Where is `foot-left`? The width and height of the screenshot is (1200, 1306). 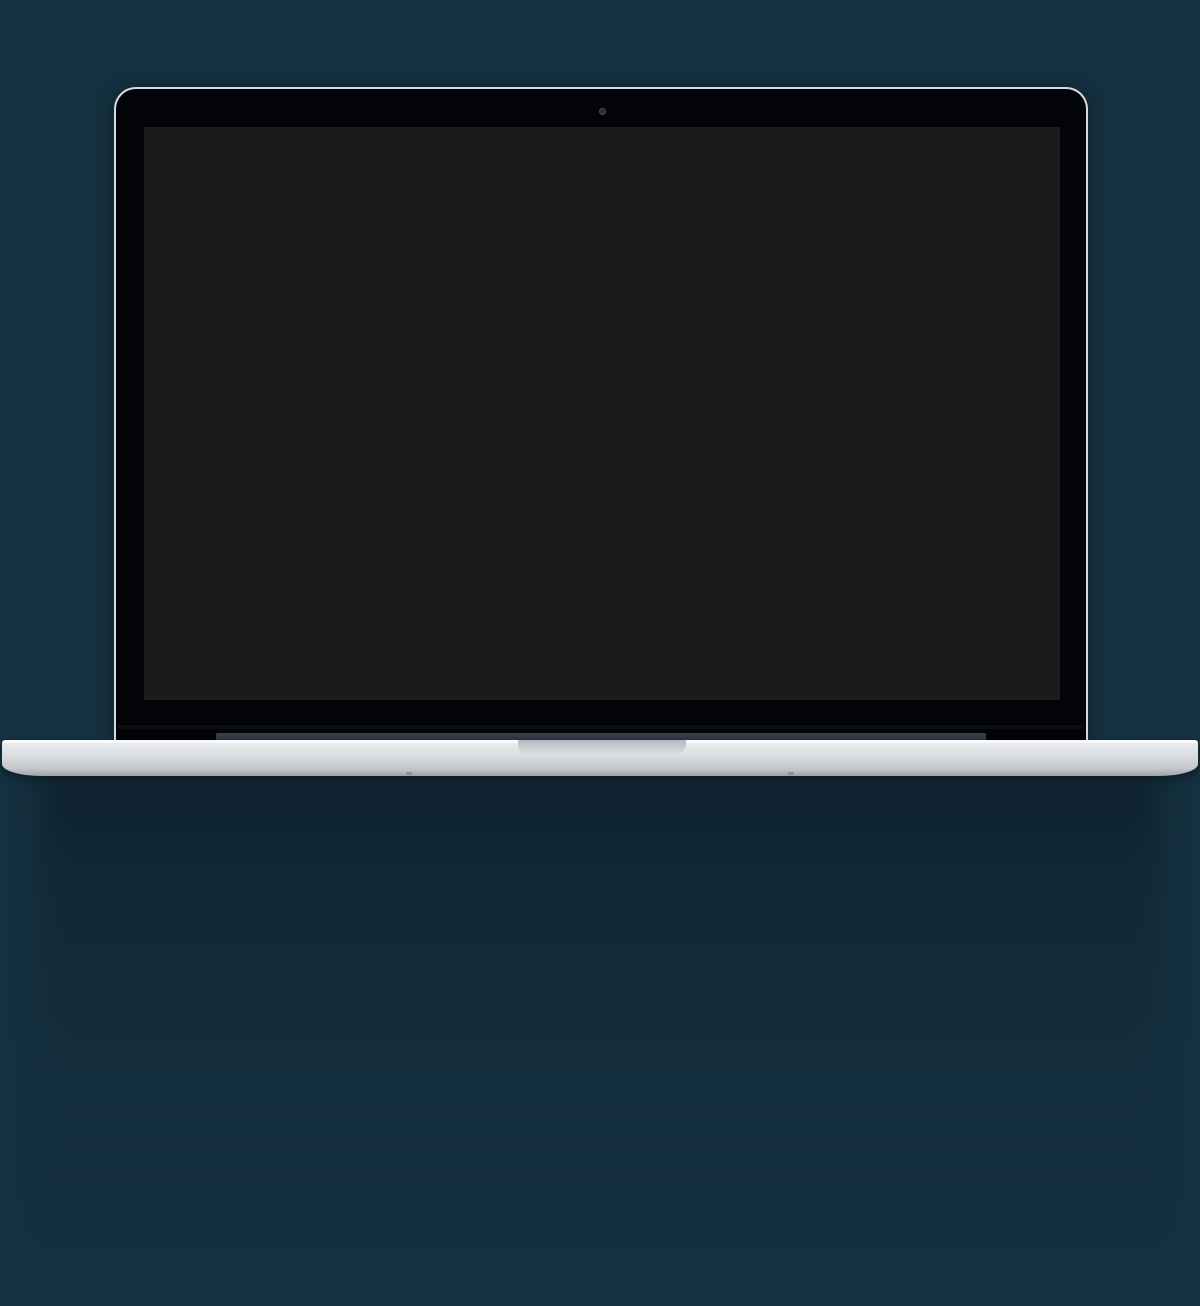 foot-left is located at coordinates (409, 773).